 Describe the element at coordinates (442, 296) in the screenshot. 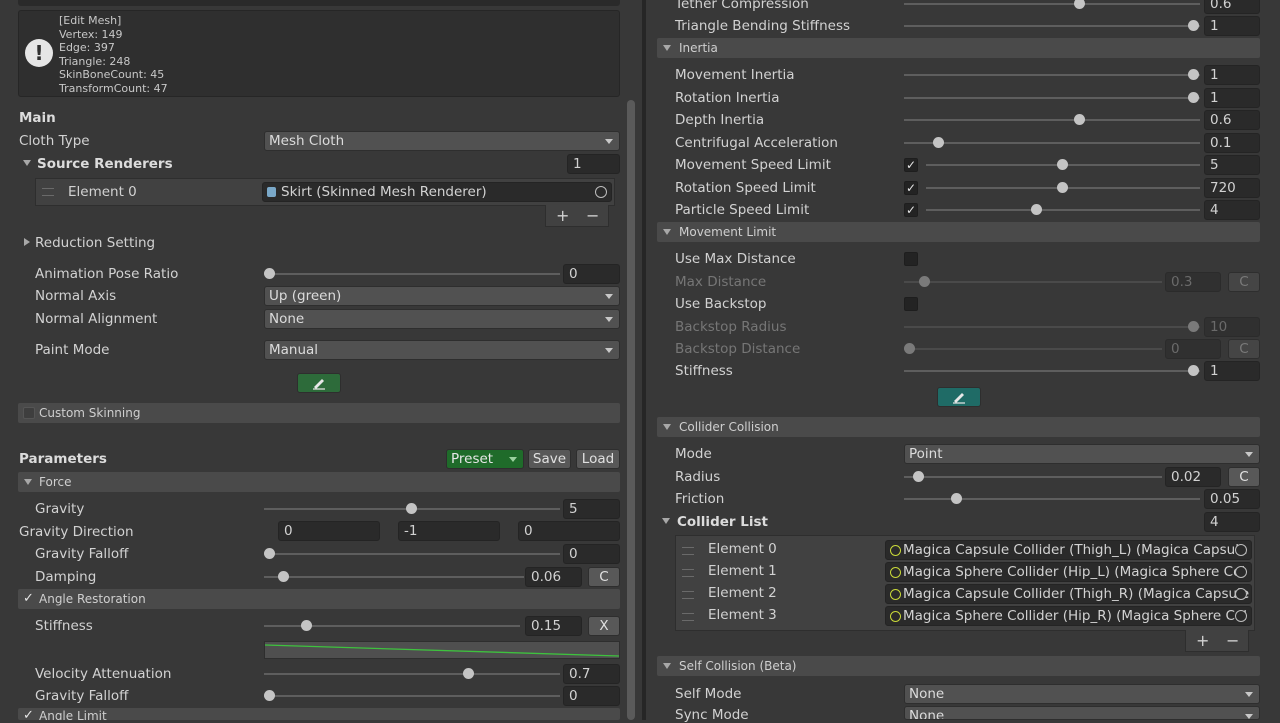

I see `normal-axis-dropdown: Up (green)` at that location.